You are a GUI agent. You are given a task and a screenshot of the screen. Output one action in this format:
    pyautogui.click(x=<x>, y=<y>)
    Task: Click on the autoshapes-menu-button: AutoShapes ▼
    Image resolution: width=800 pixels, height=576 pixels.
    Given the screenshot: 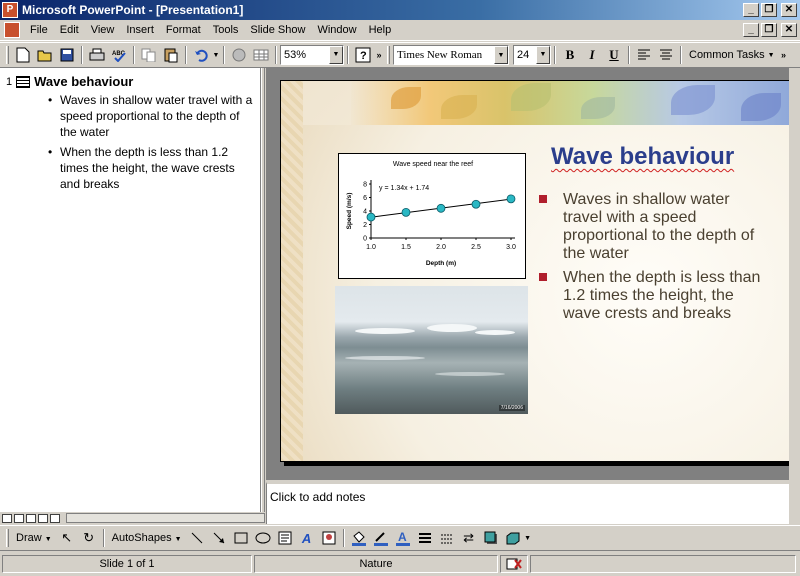 What is the action you would take?
    pyautogui.click(x=147, y=538)
    